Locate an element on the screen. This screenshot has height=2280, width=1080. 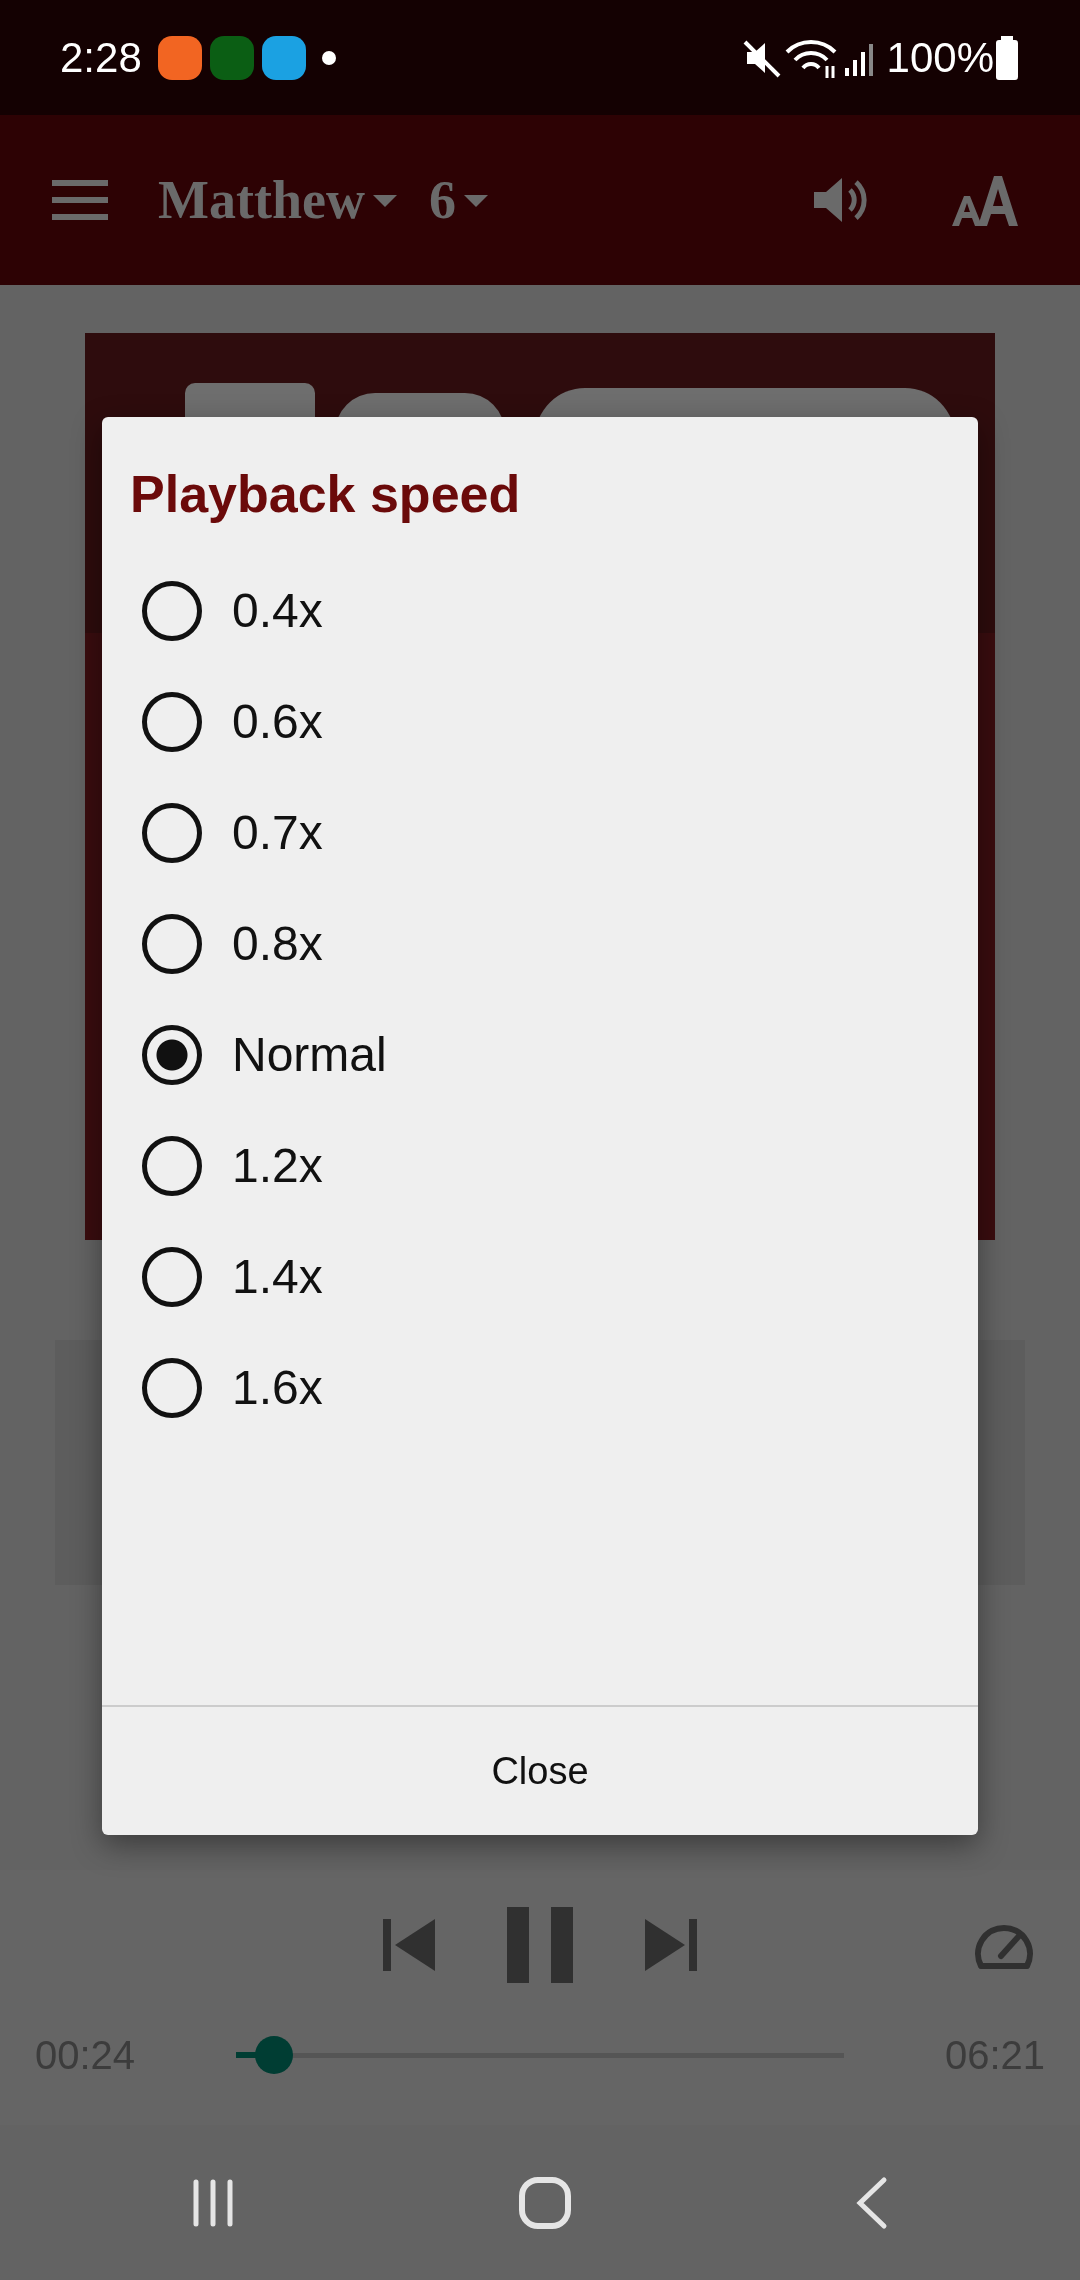
radio-option: 0.6x is located at coordinates (540, 721).